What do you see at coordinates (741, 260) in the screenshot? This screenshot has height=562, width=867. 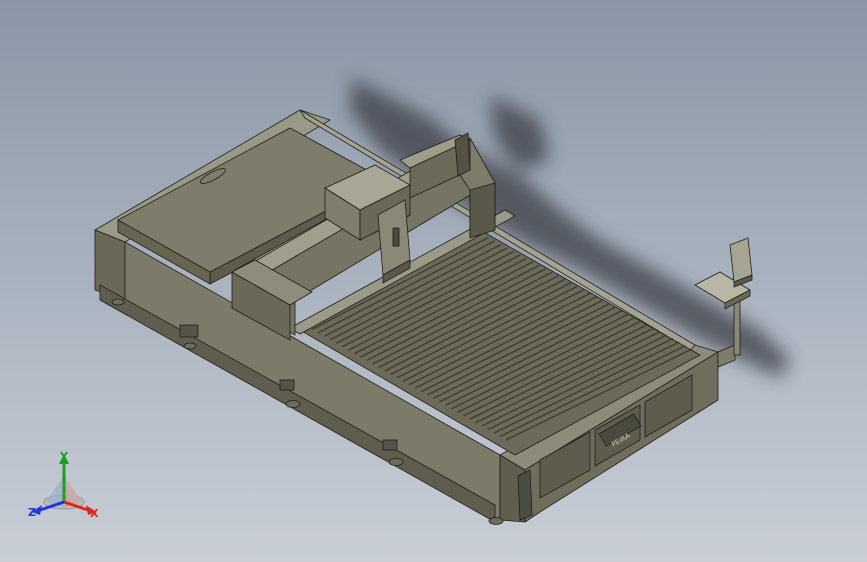 I see `control-panel-screen` at bounding box center [741, 260].